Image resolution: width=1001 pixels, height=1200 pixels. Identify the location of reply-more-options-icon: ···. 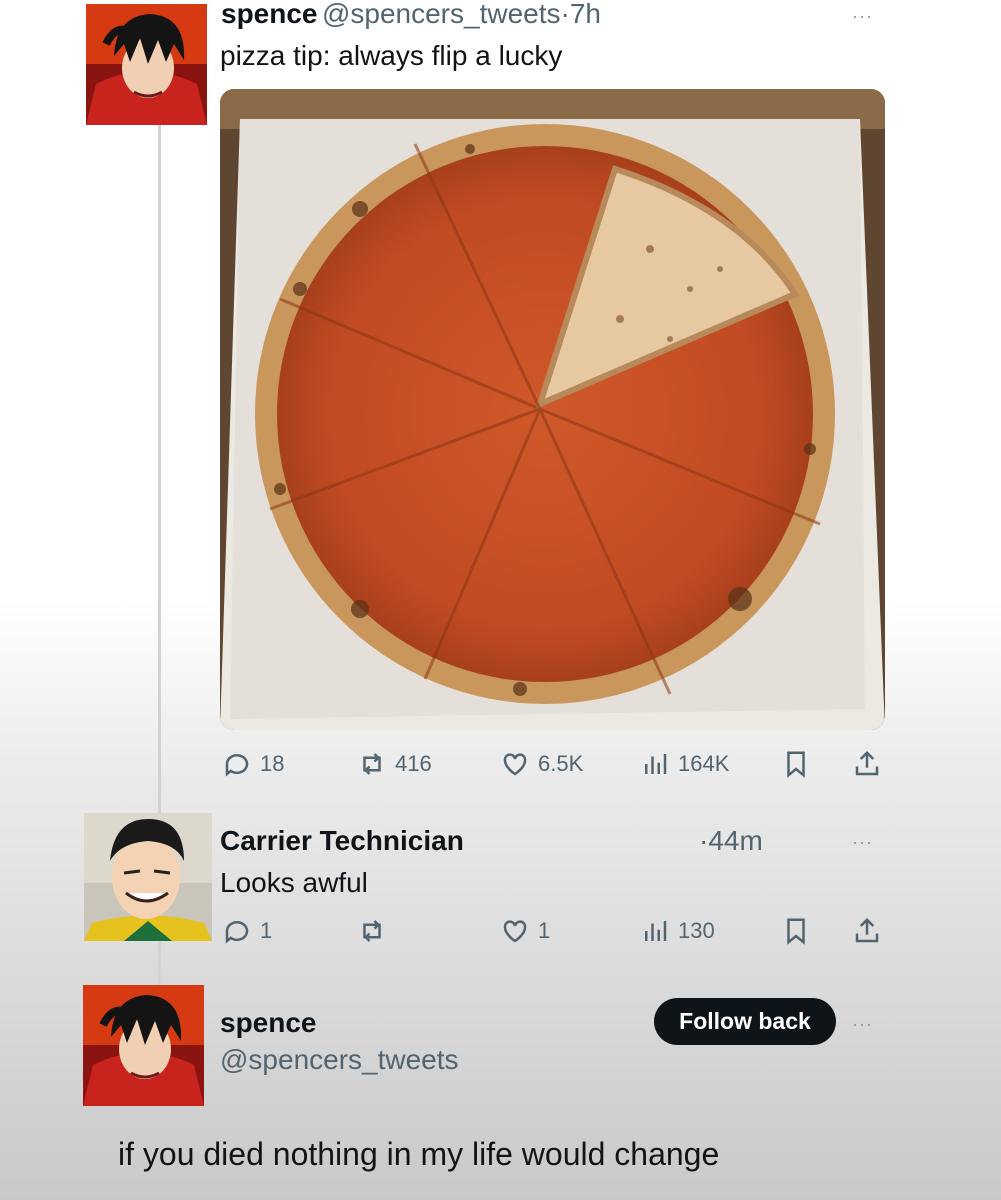
(862, 842).